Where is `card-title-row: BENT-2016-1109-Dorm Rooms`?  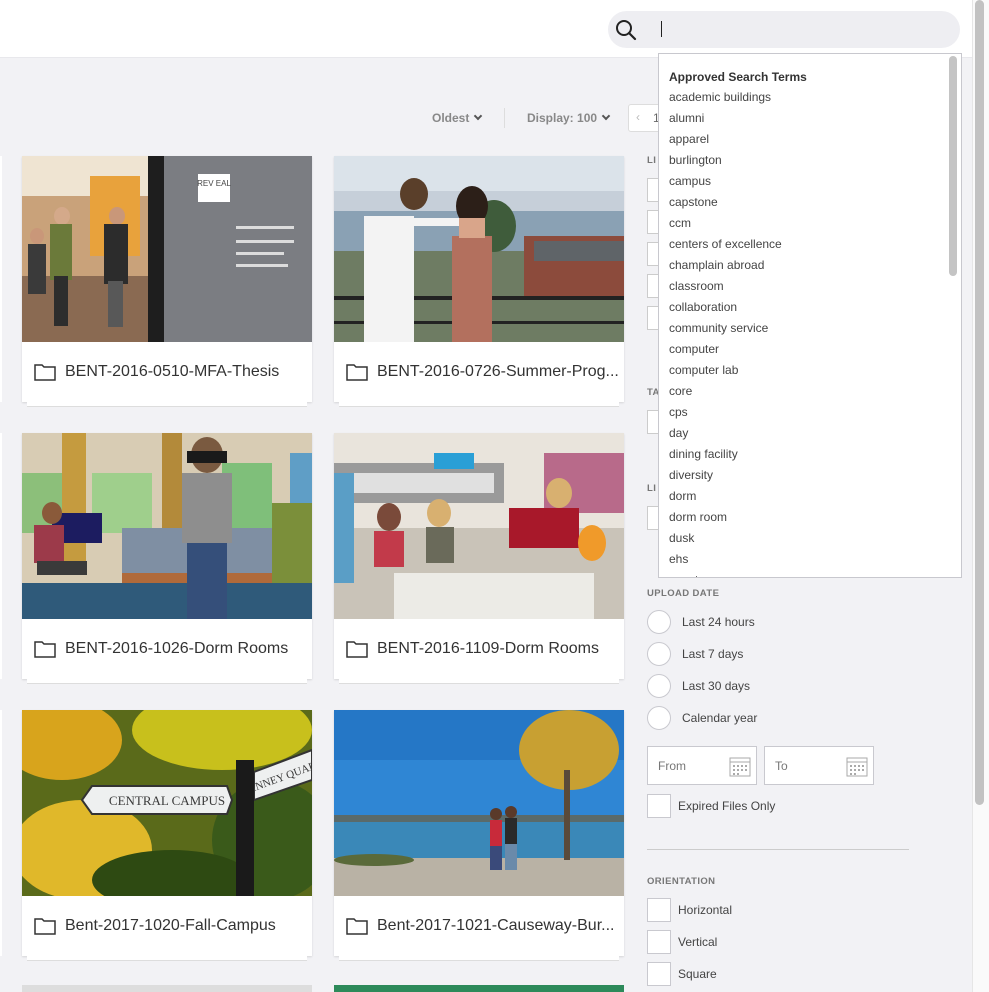 card-title-row: BENT-2016-1109-Dorm Rooms is located at coordinates (479, 649).